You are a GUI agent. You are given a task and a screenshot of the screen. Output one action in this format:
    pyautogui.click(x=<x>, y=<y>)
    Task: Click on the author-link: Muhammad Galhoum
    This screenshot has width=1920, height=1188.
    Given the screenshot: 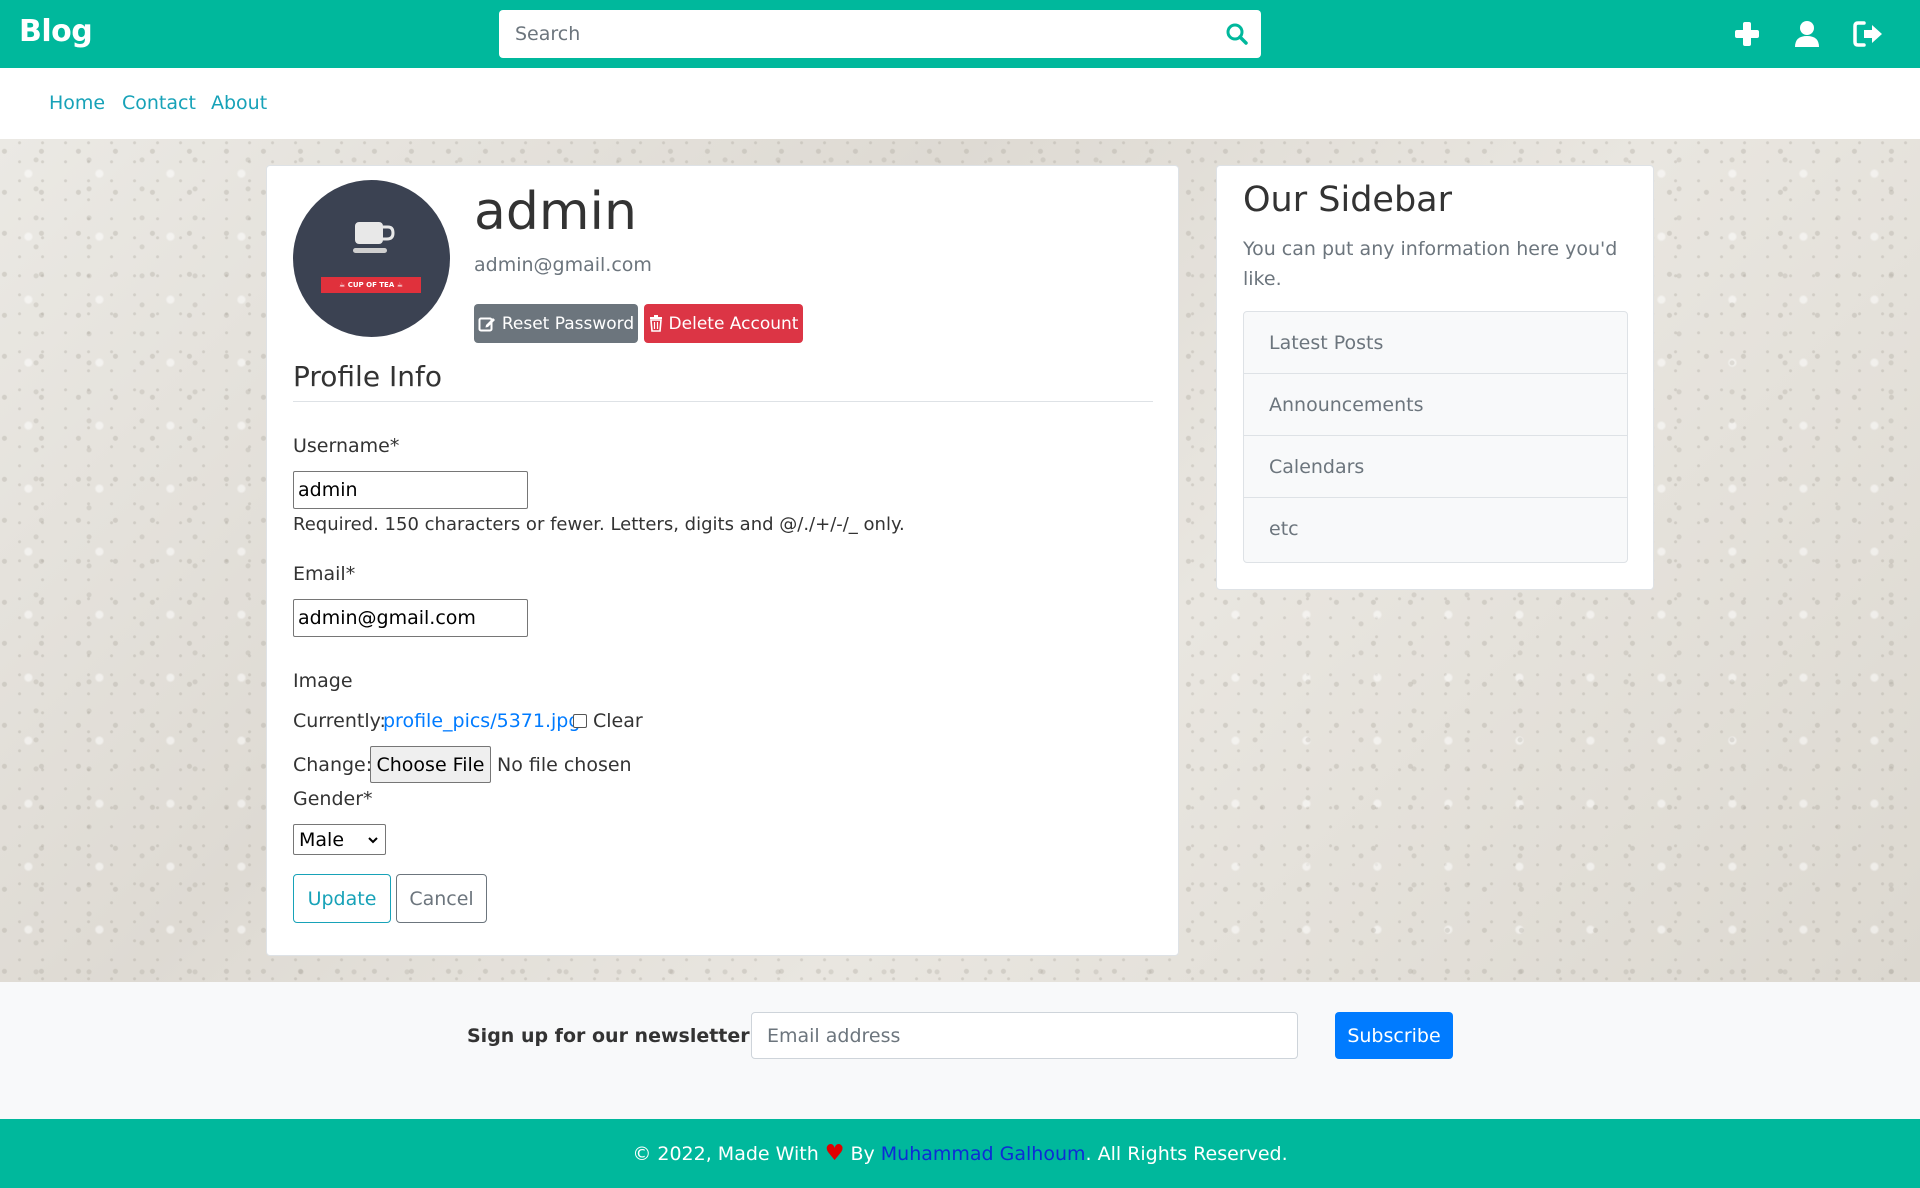 What is the action you would take?
    pyautogui.click(x=983, y=1154)
    